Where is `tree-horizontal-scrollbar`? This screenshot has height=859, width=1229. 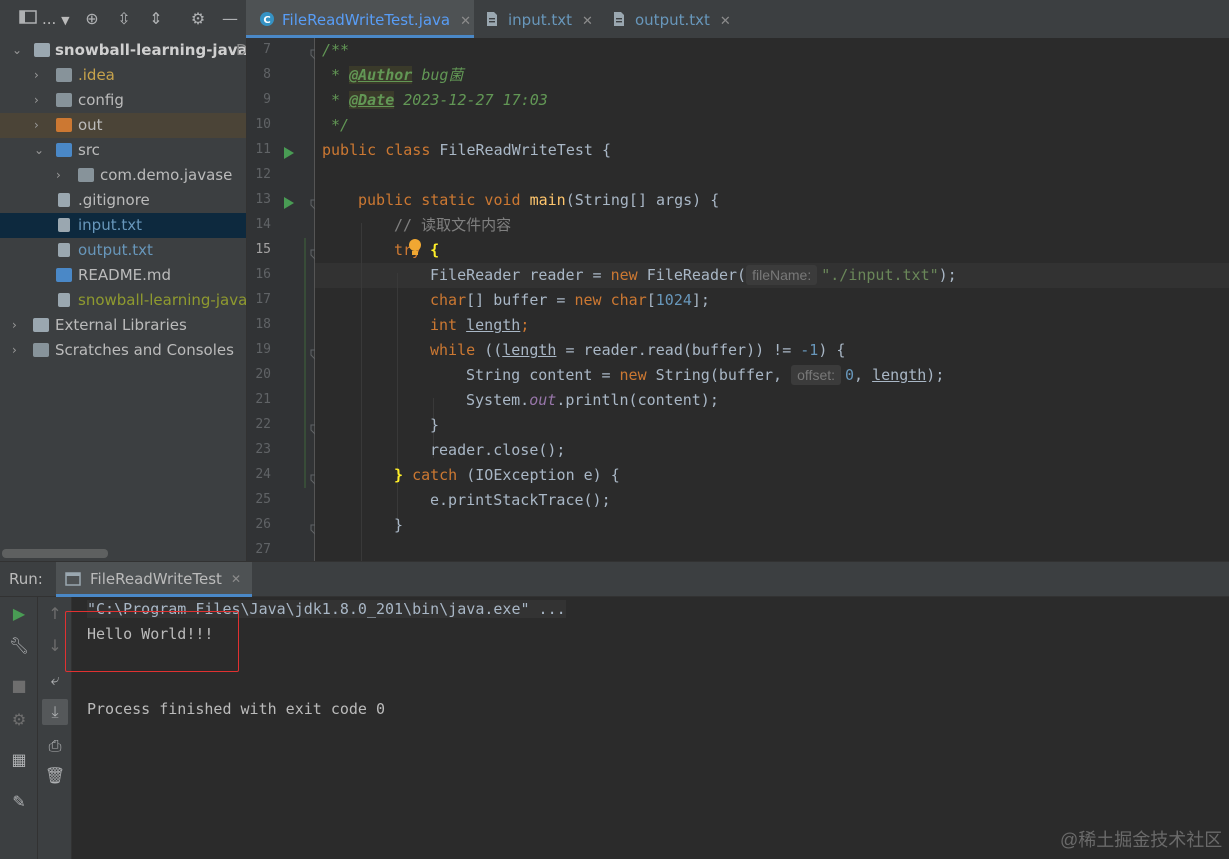 tree-horizontal-scrollbar is located at coordinates (55, 553).